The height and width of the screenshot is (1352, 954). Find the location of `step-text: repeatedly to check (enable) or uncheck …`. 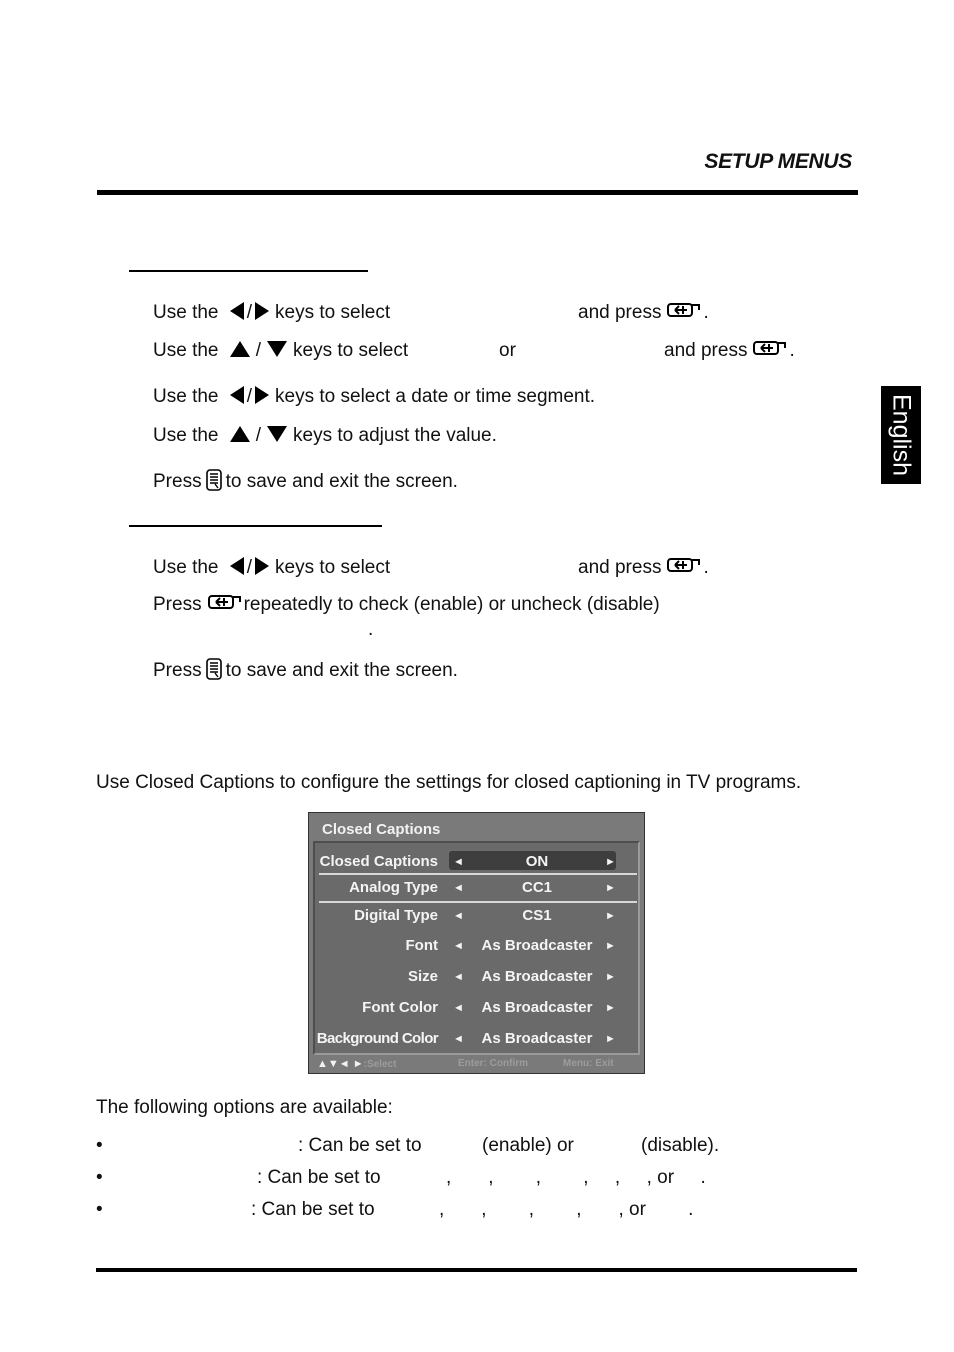

step-text: repeatedly to check (enable) or uncheck … is located at coordinates (451, 605).